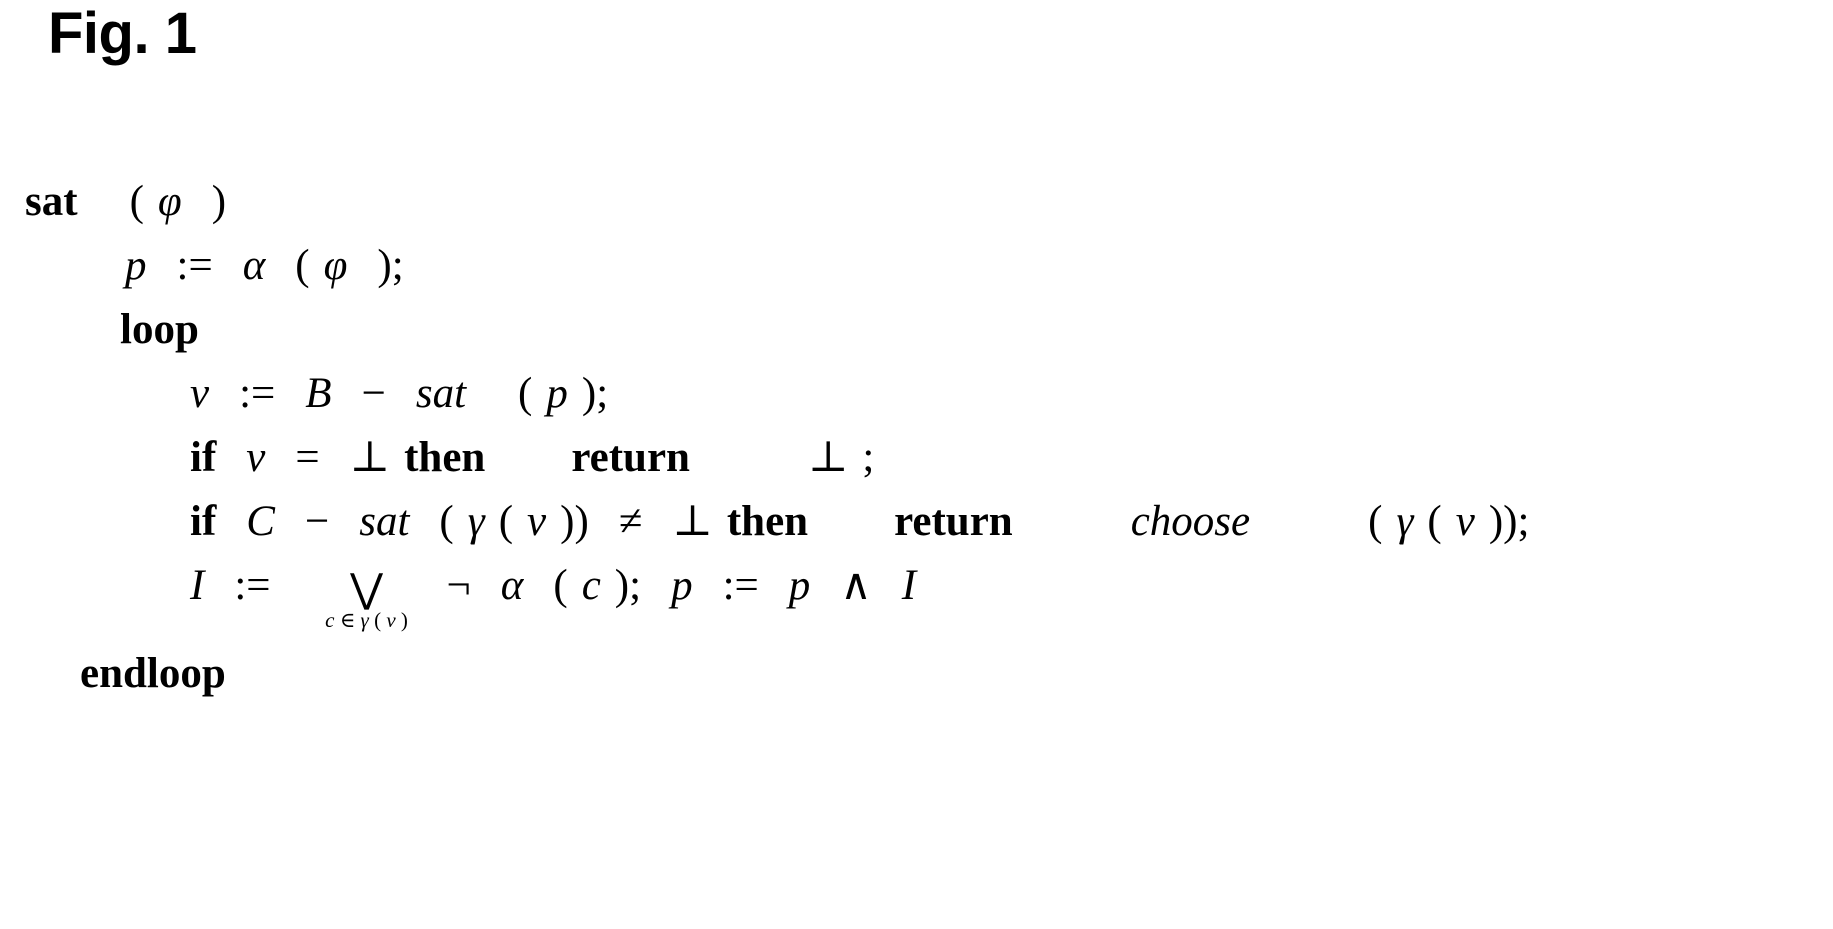 This screenshot has height=929, width=1833. What do you see at coordinates (330, 620) in the screenshot?
I see `limit-variable-c: c` at bounding box center [330, 620].